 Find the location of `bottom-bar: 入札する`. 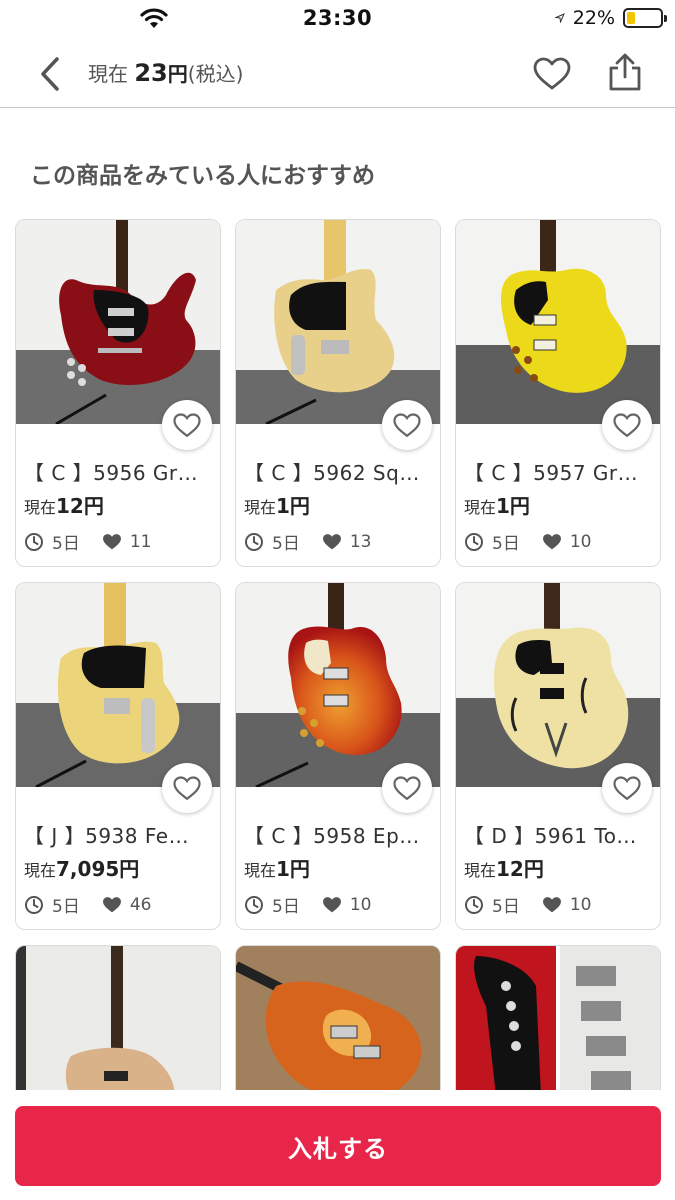

bottom-bar: 入札する is located at coordinates (337, 1145).